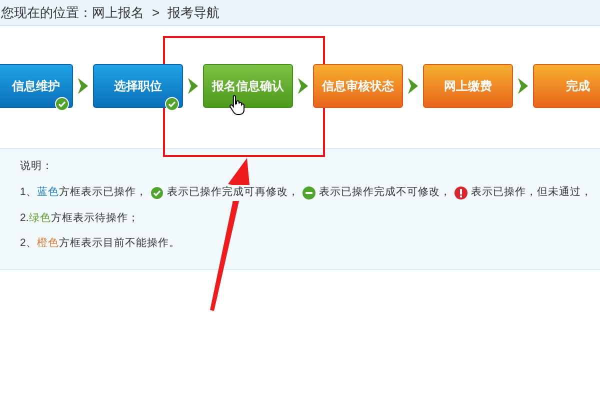 Image resolution: width=600 pixels, height=401 pixels. I want to click on step-button: 信息维护, so click(36, 86).